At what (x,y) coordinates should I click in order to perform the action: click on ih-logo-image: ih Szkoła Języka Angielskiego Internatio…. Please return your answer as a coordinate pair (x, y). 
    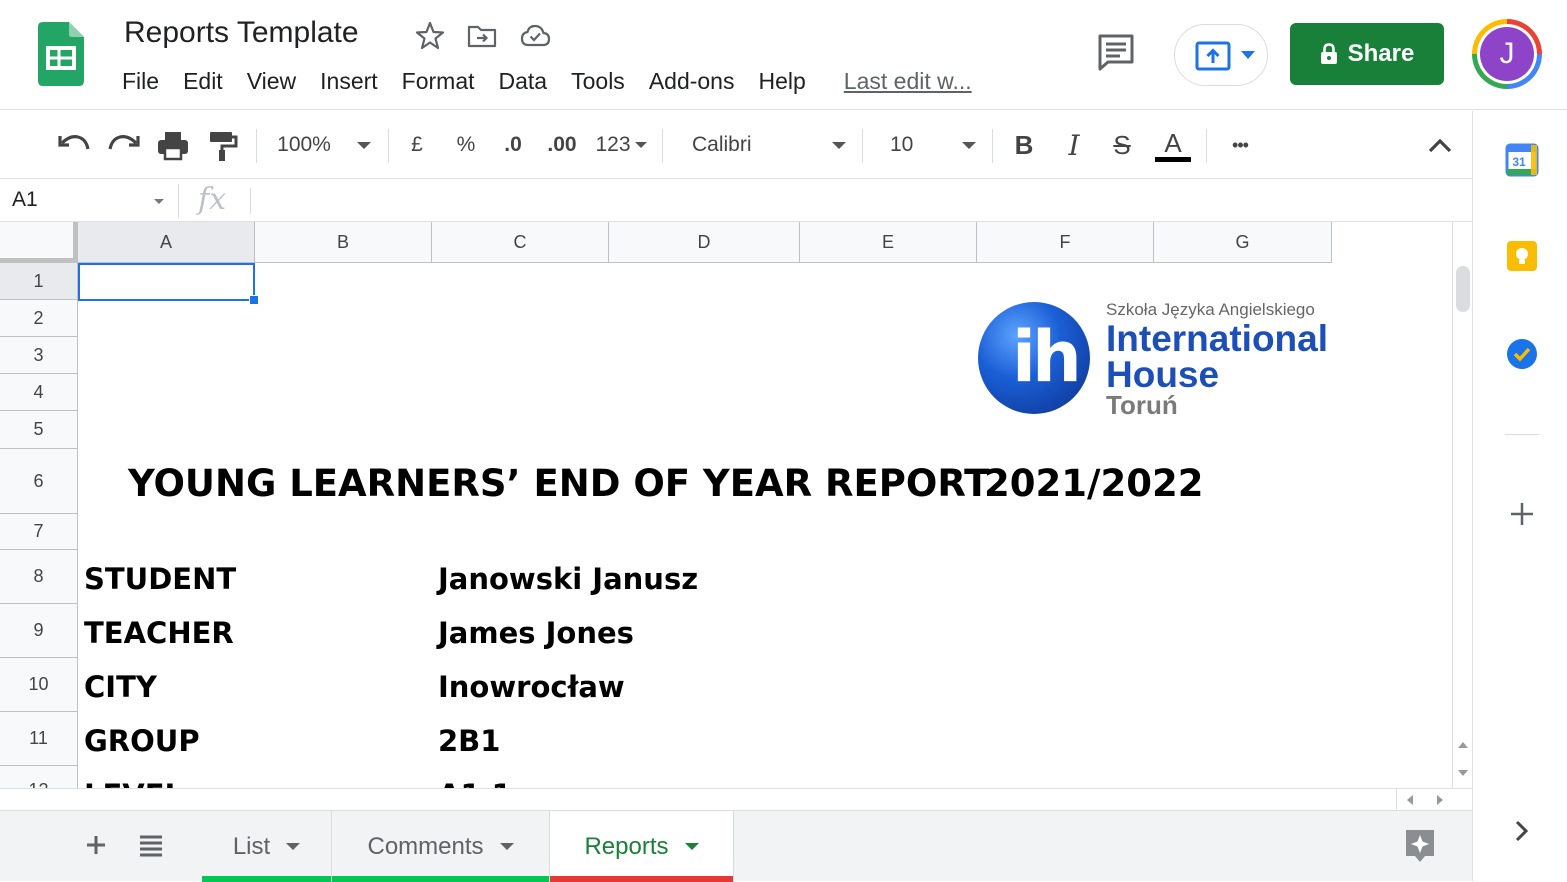
    Looking at the image, I should click on (1156, 363).